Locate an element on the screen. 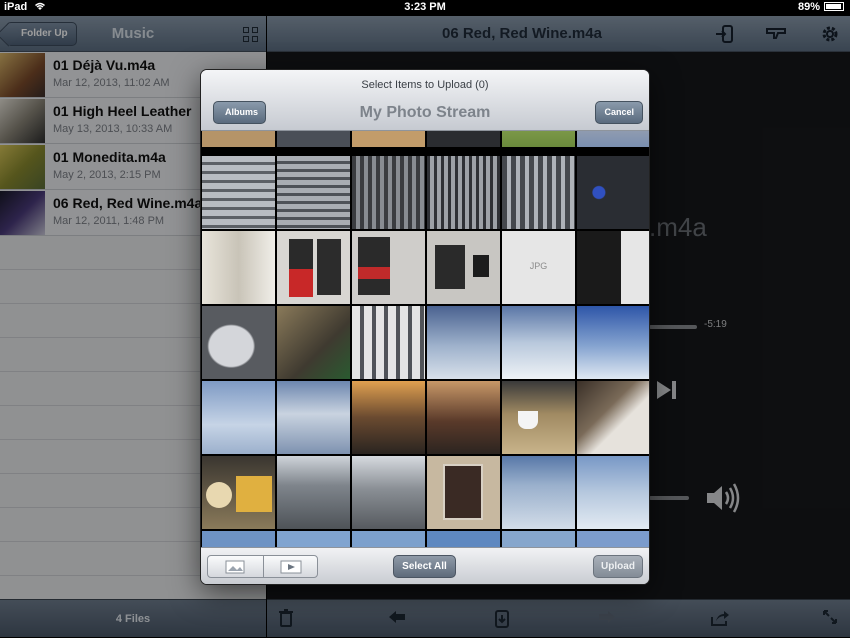 This screenshot has height=638, width=850. videos-segment is located at coordinates (290, 566).